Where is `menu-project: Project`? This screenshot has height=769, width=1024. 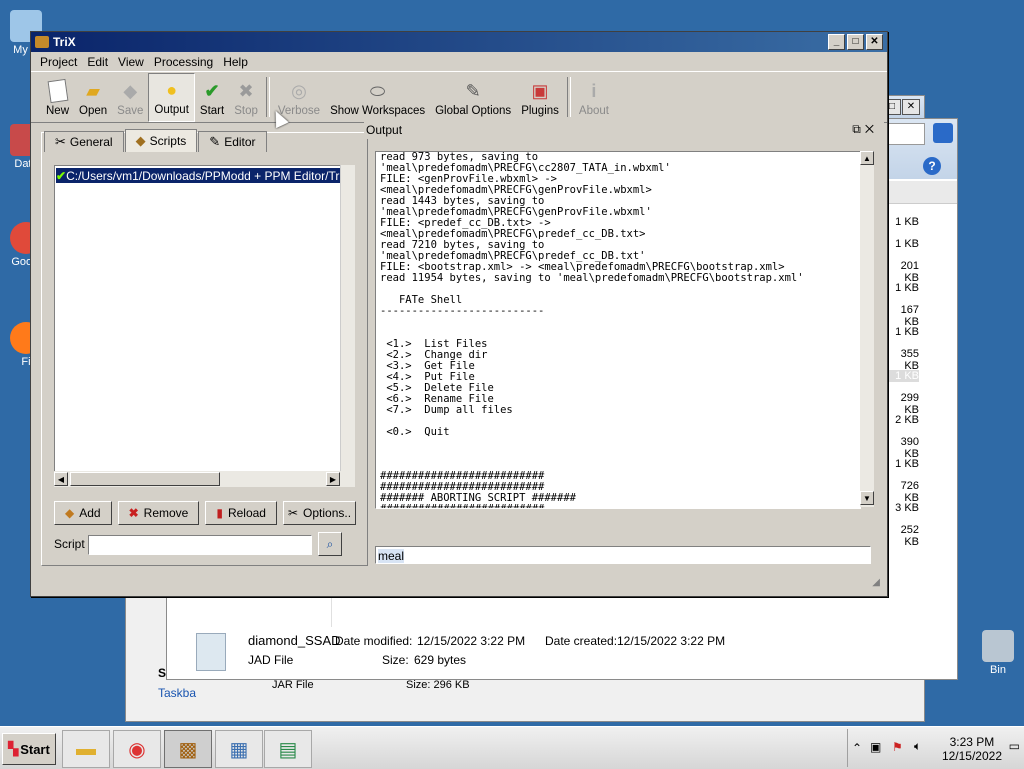
menu-project: Project is located at coordinates (58, 62).